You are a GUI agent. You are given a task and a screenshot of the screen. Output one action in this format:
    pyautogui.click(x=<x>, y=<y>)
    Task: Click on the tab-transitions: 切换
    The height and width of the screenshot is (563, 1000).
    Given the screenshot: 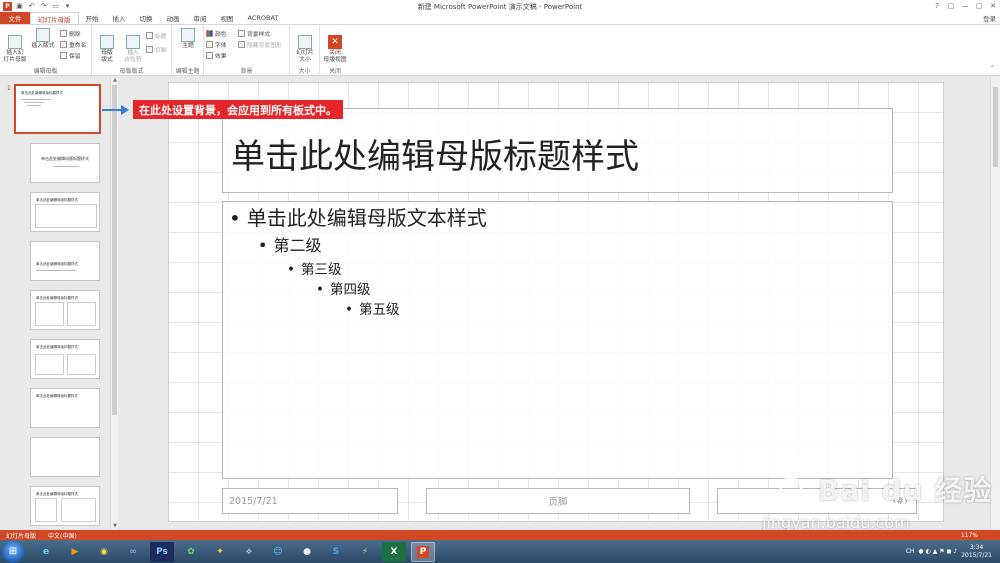 What is the action you would take?
    pyautogui.click(x=146, y=18)
    